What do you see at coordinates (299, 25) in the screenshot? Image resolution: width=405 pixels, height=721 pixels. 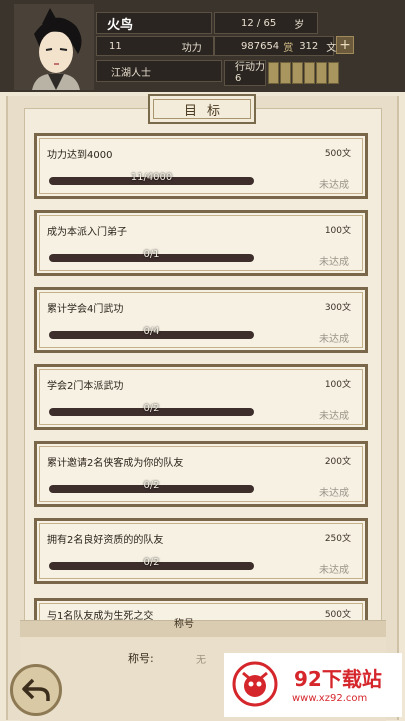 I see `age-unit: 岁` at bounding box center [299, 25].